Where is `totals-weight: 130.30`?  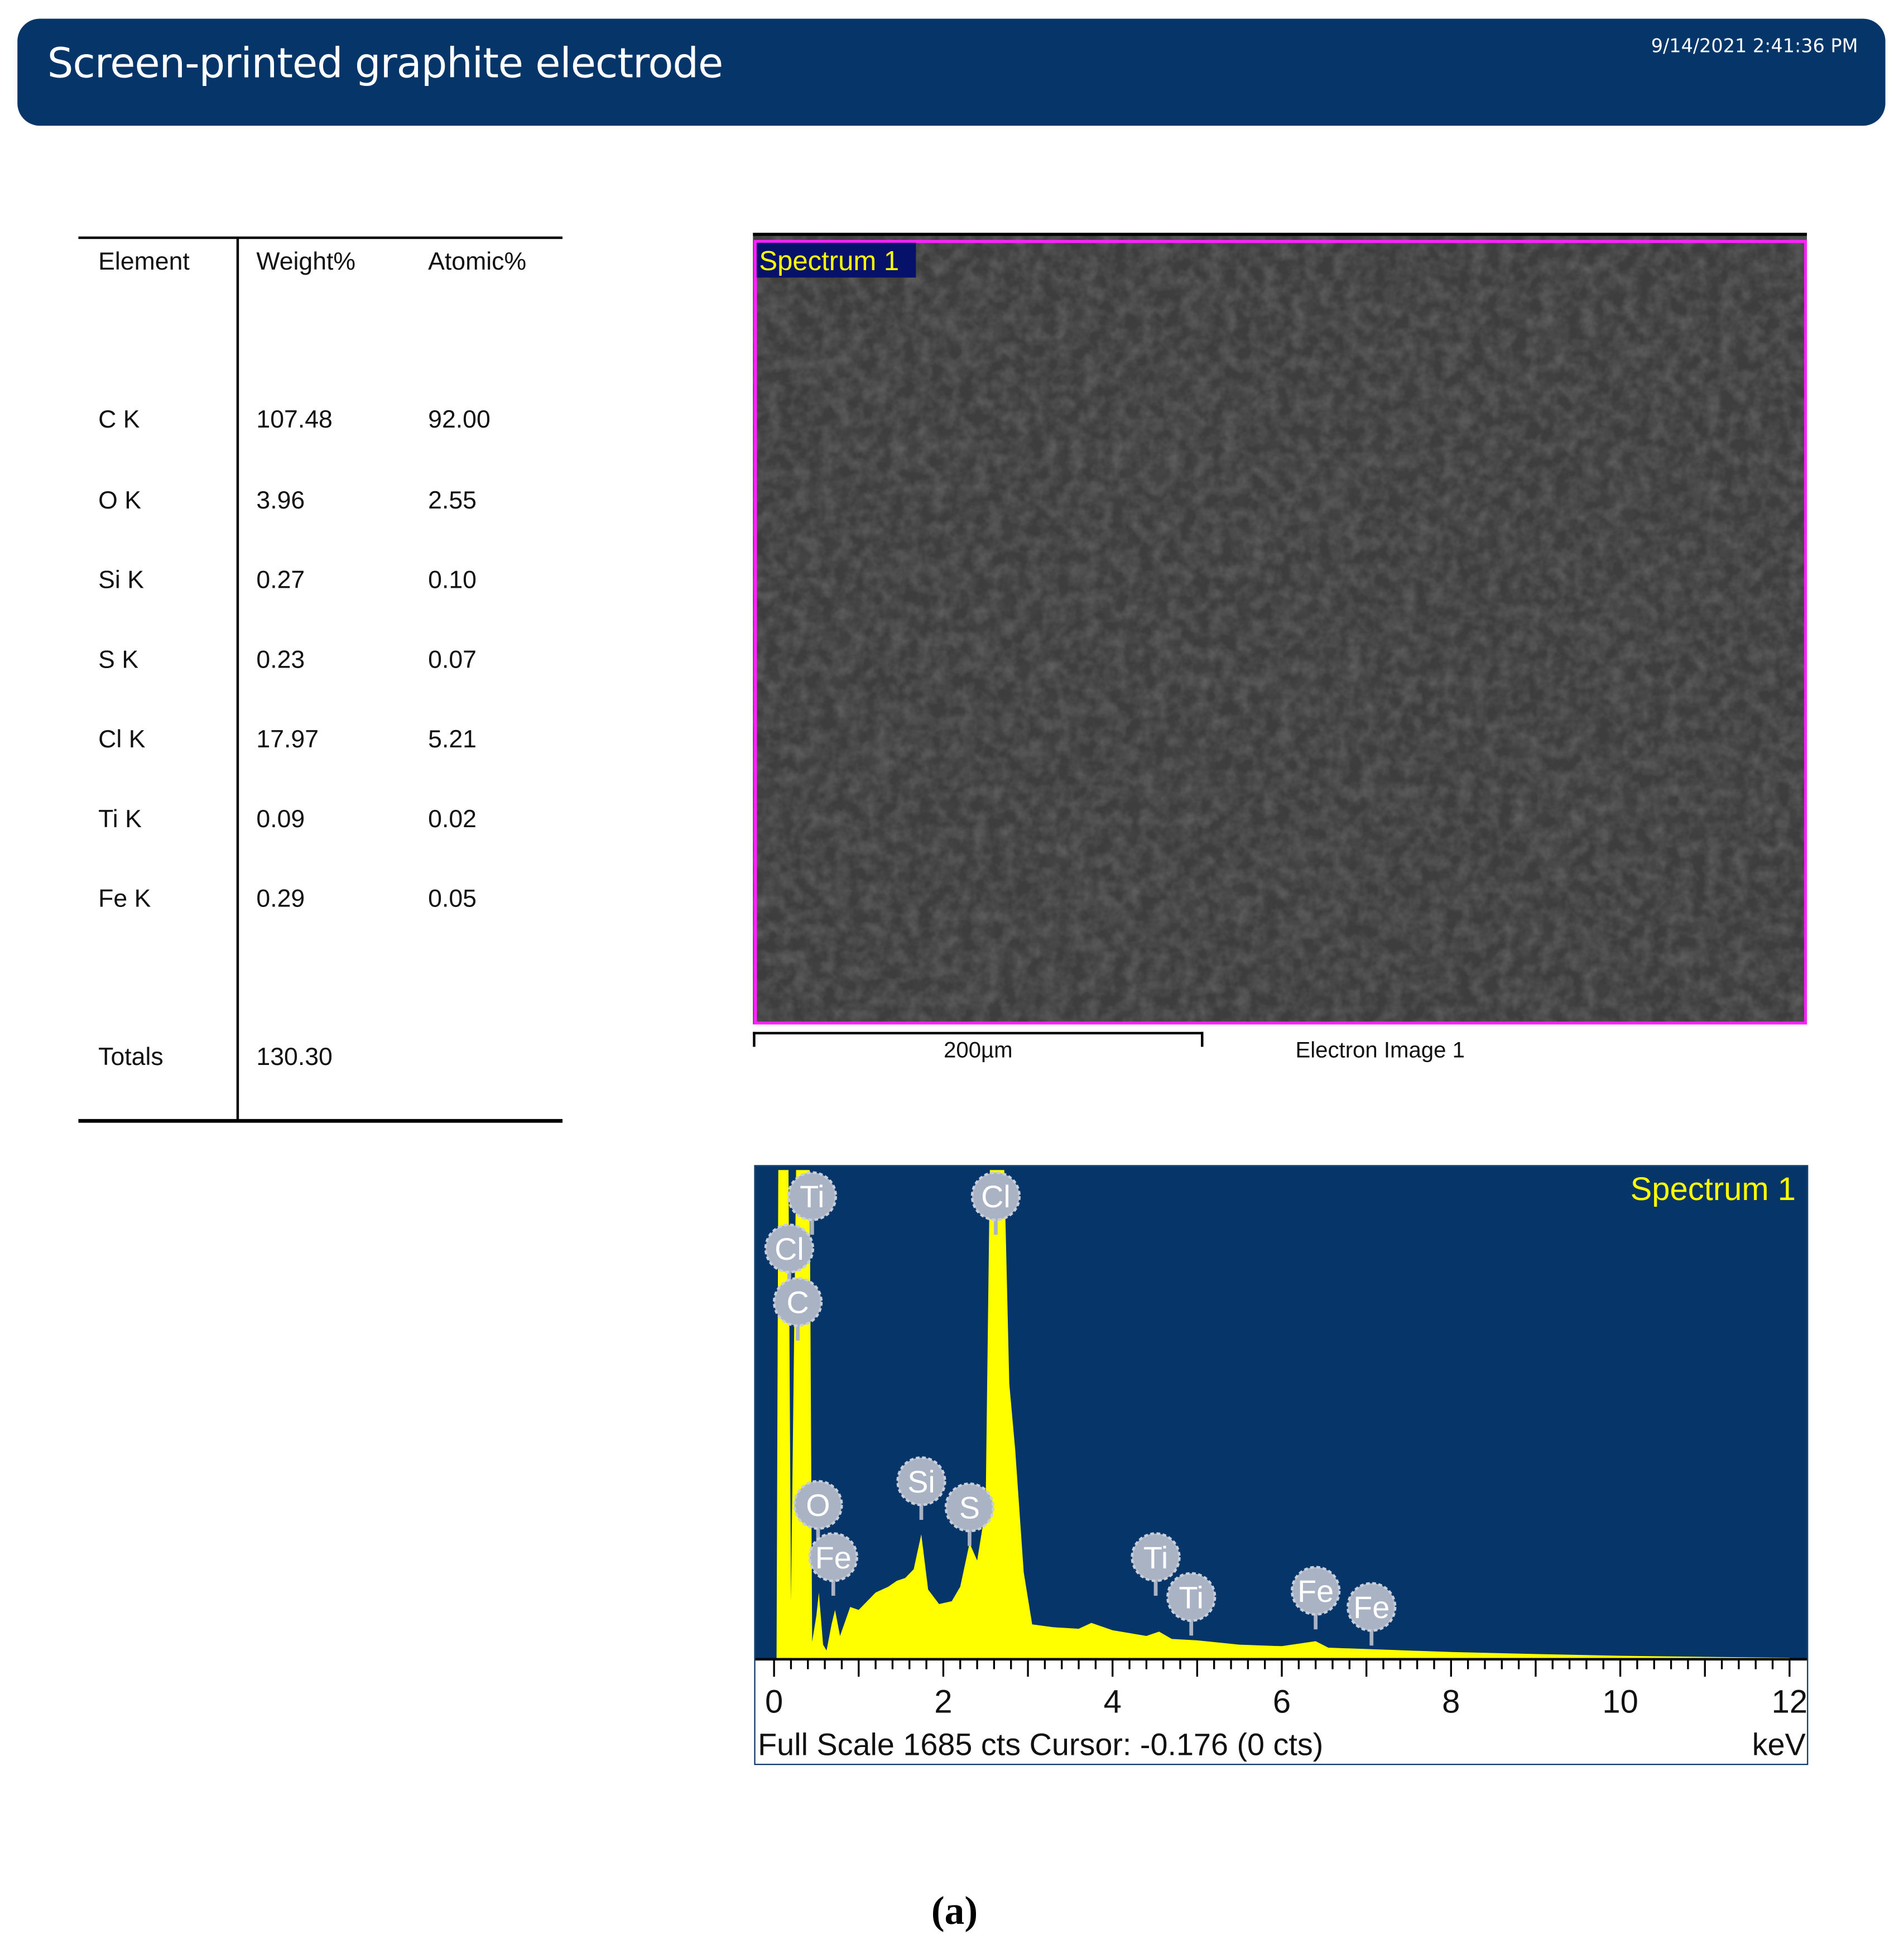
totals-weight: 130.30 is located at coordinates (294, 1057).